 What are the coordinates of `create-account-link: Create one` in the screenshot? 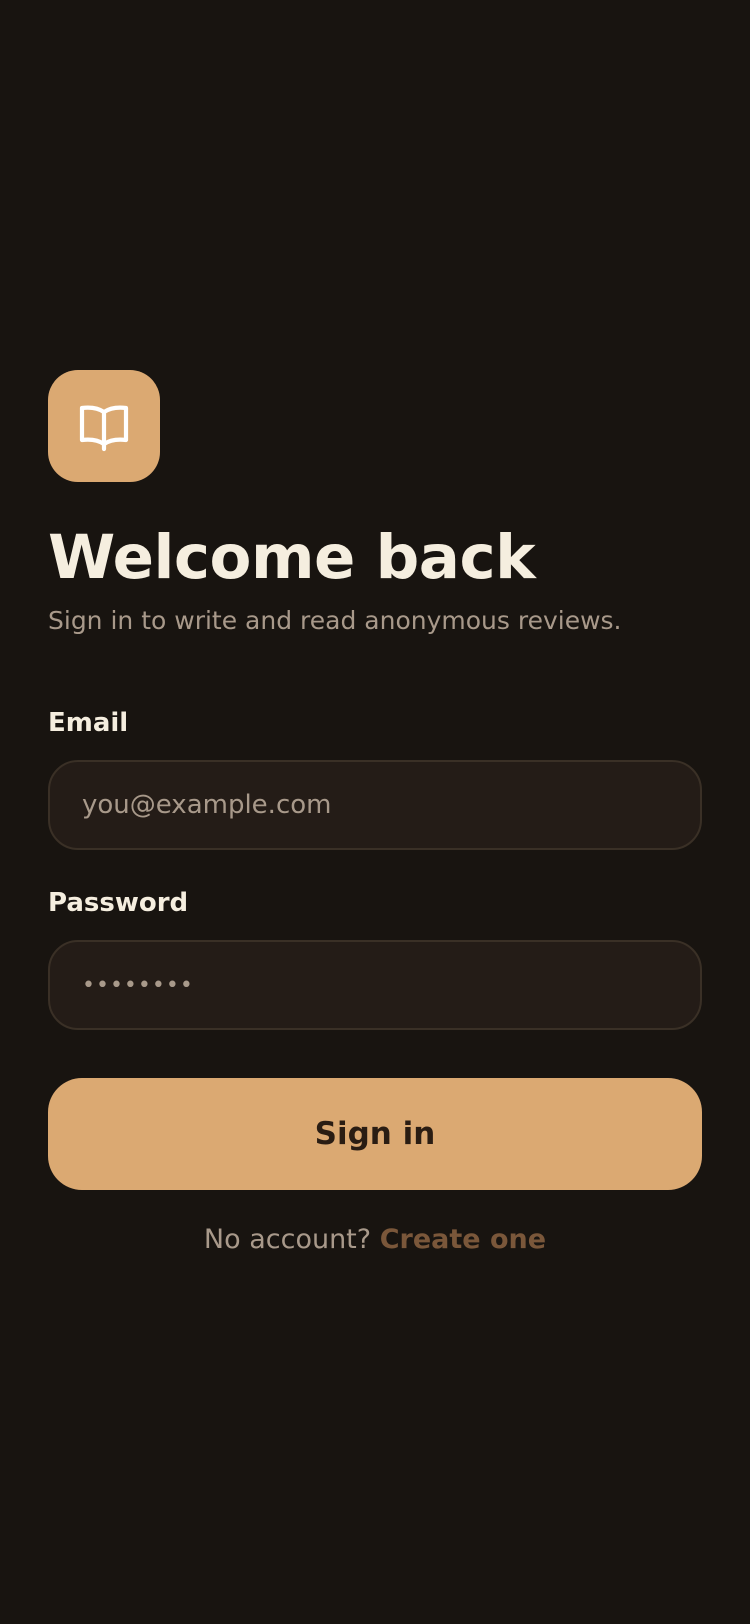 It's located at (463, 1239).